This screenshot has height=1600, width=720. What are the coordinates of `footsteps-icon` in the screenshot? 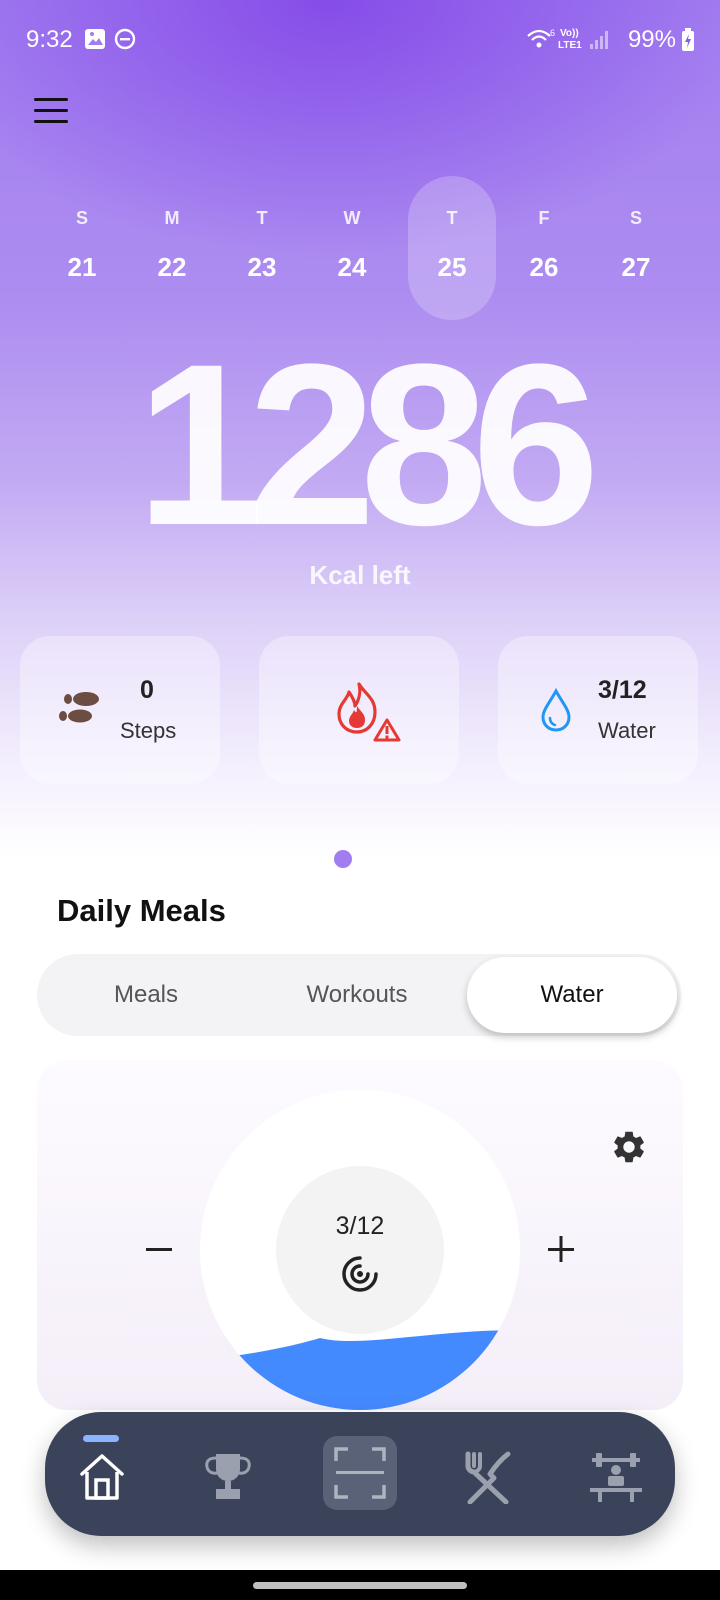 It's located at (79, 707).